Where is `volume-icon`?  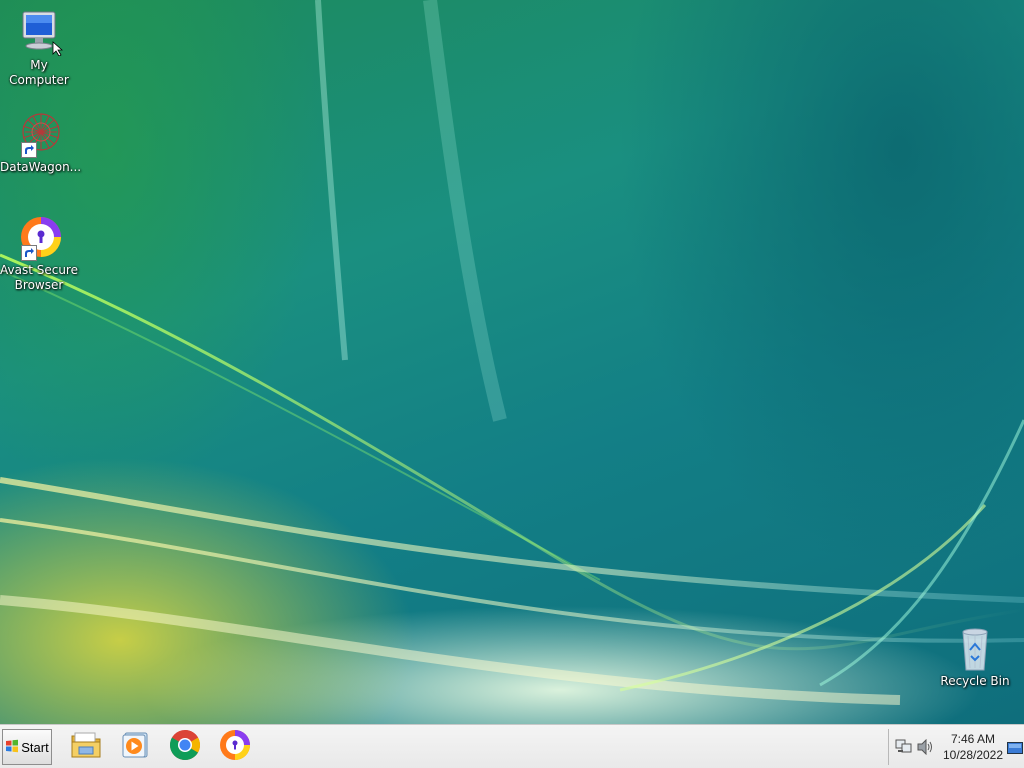
volume-icon is located at coordinates (926, 748).